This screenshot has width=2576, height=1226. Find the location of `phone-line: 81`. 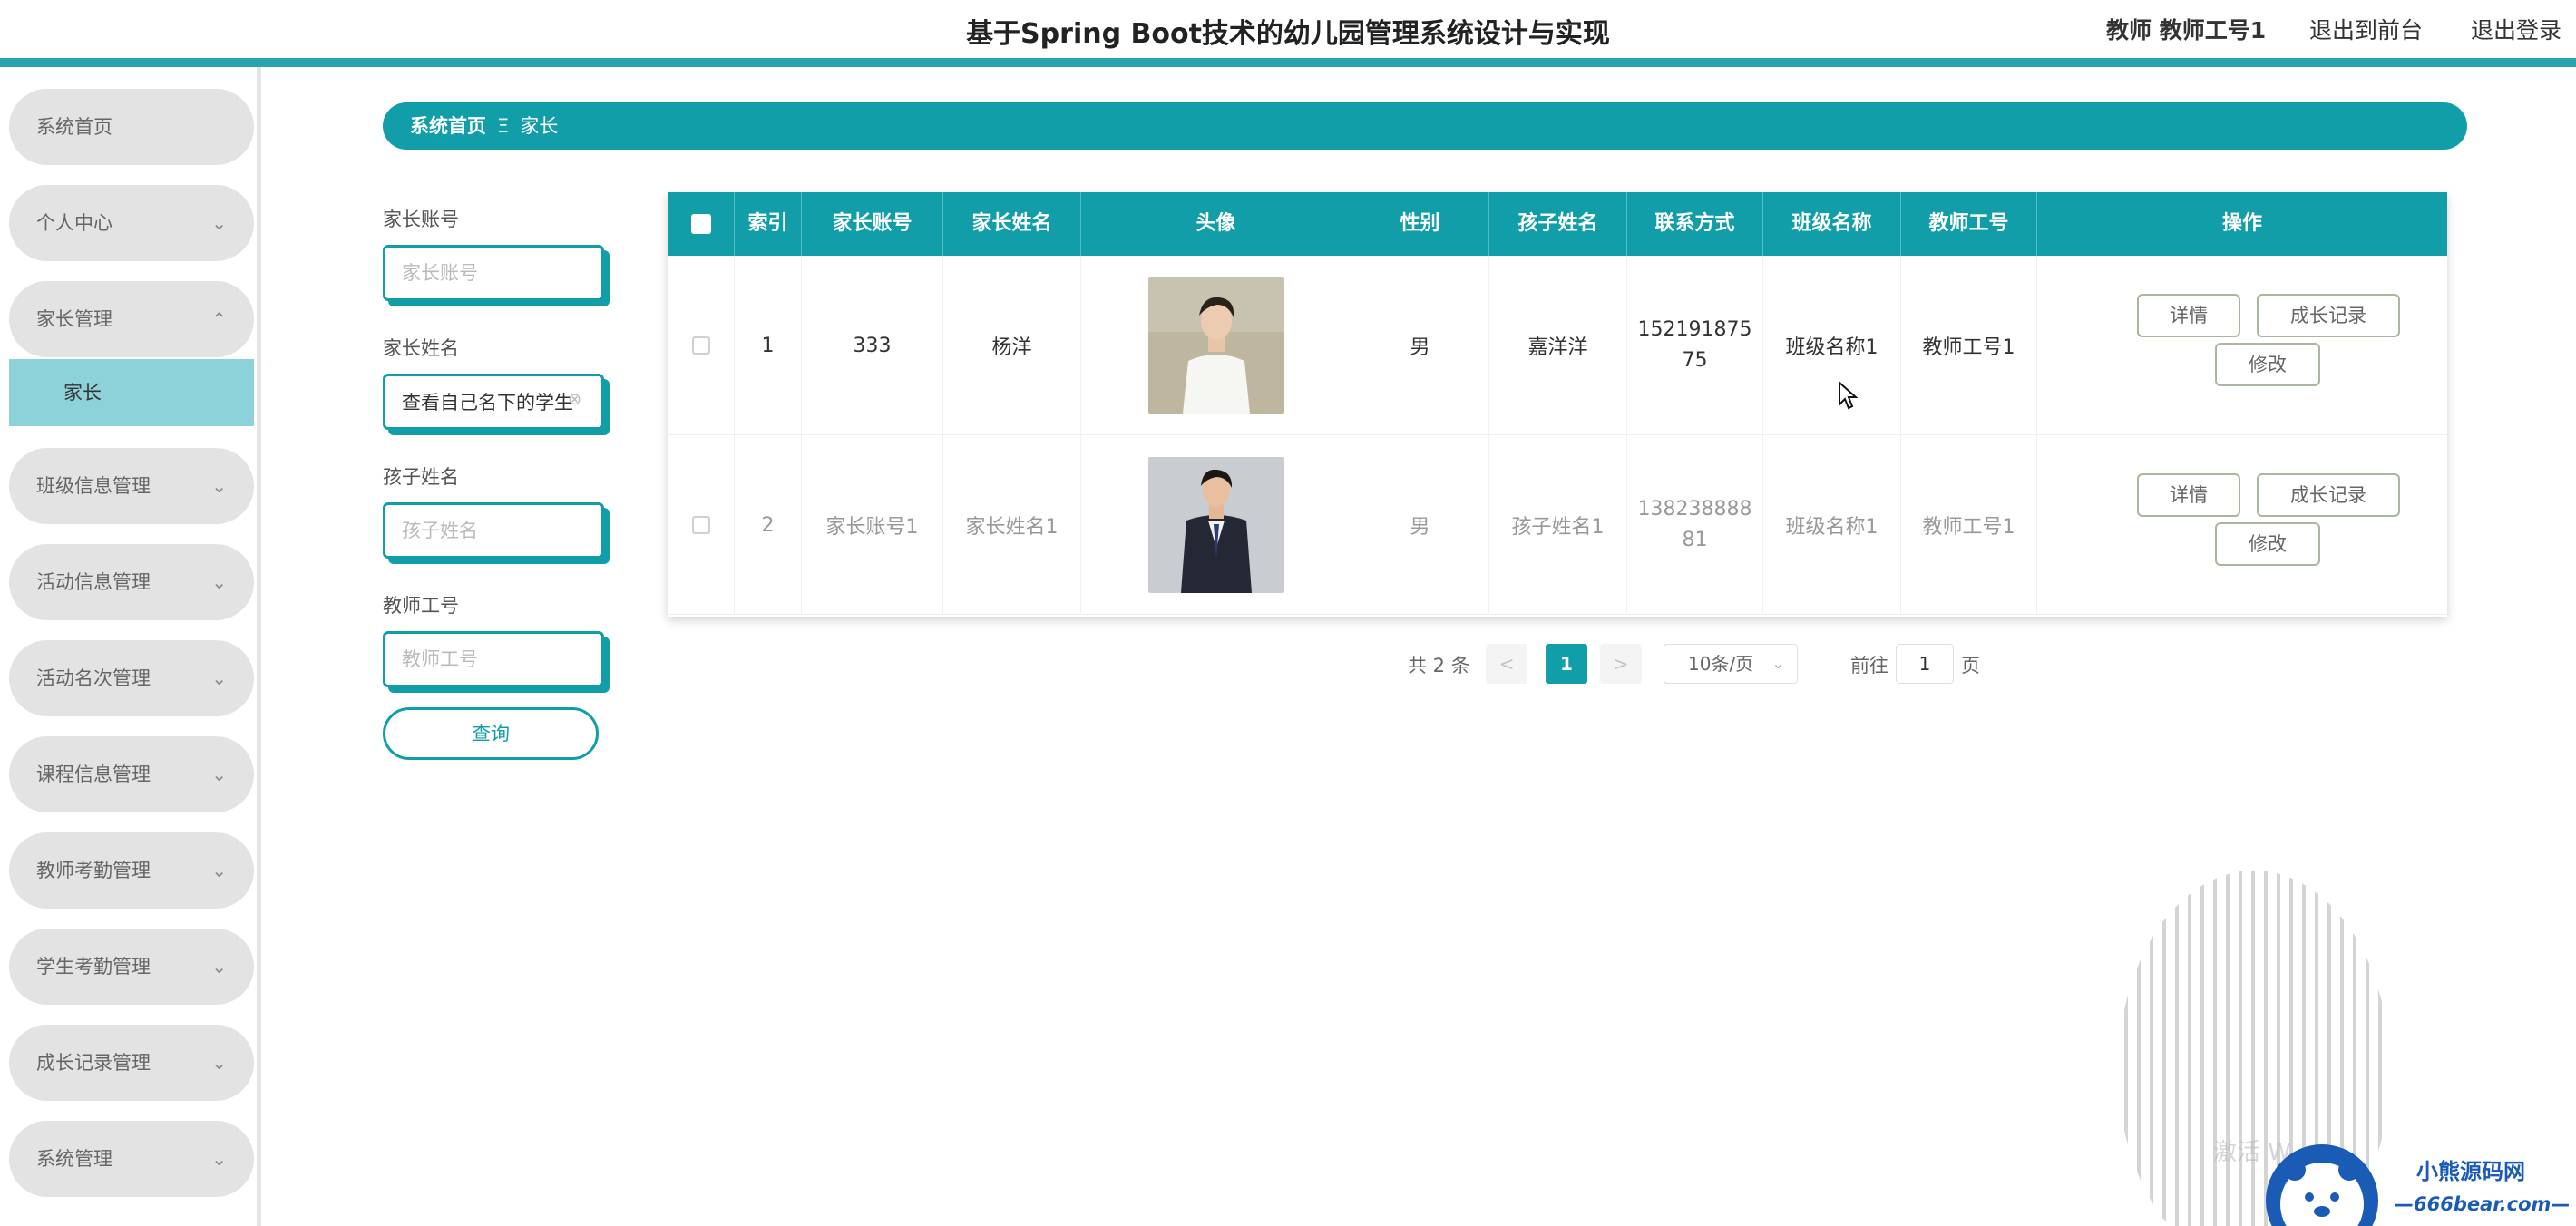

phone-line: 81 is located at coordinates (1695, 540).